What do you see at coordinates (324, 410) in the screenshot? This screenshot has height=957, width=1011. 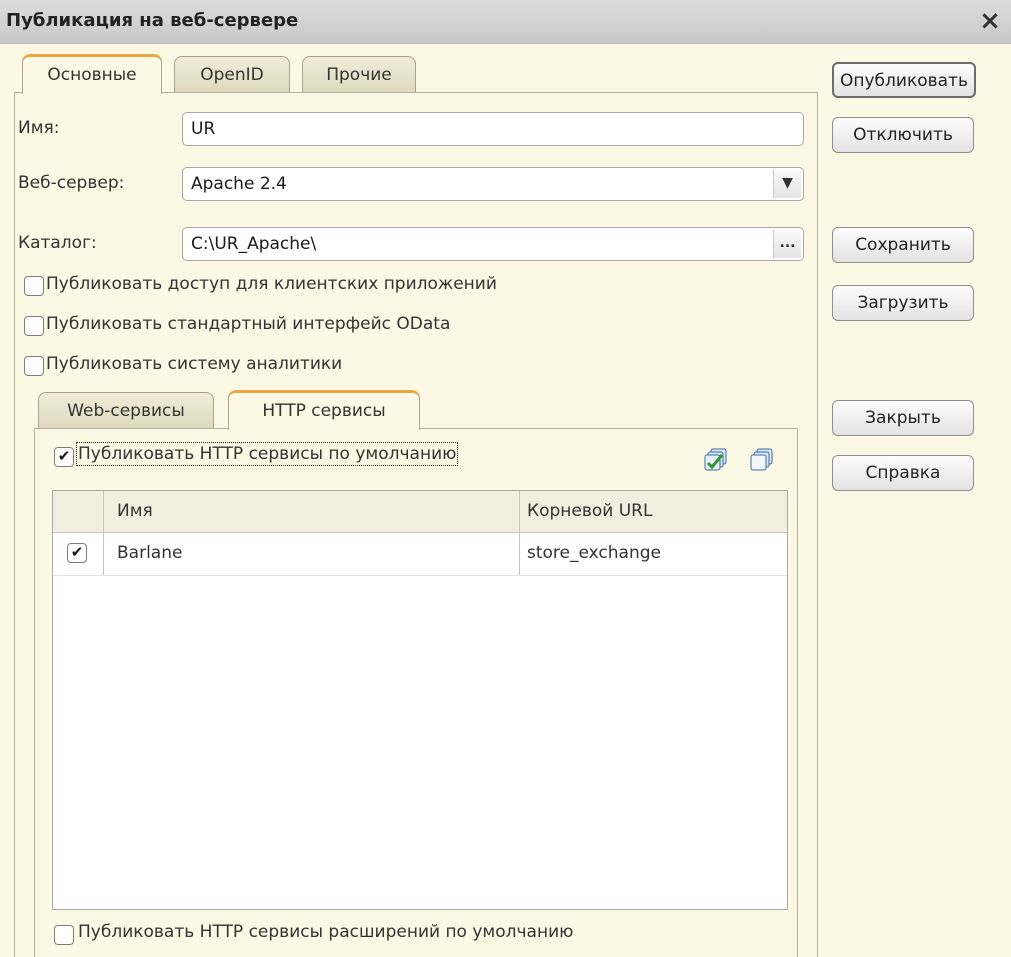 I see `tab-http-services: HTTP сервисы` at bounding box center [324, 410].